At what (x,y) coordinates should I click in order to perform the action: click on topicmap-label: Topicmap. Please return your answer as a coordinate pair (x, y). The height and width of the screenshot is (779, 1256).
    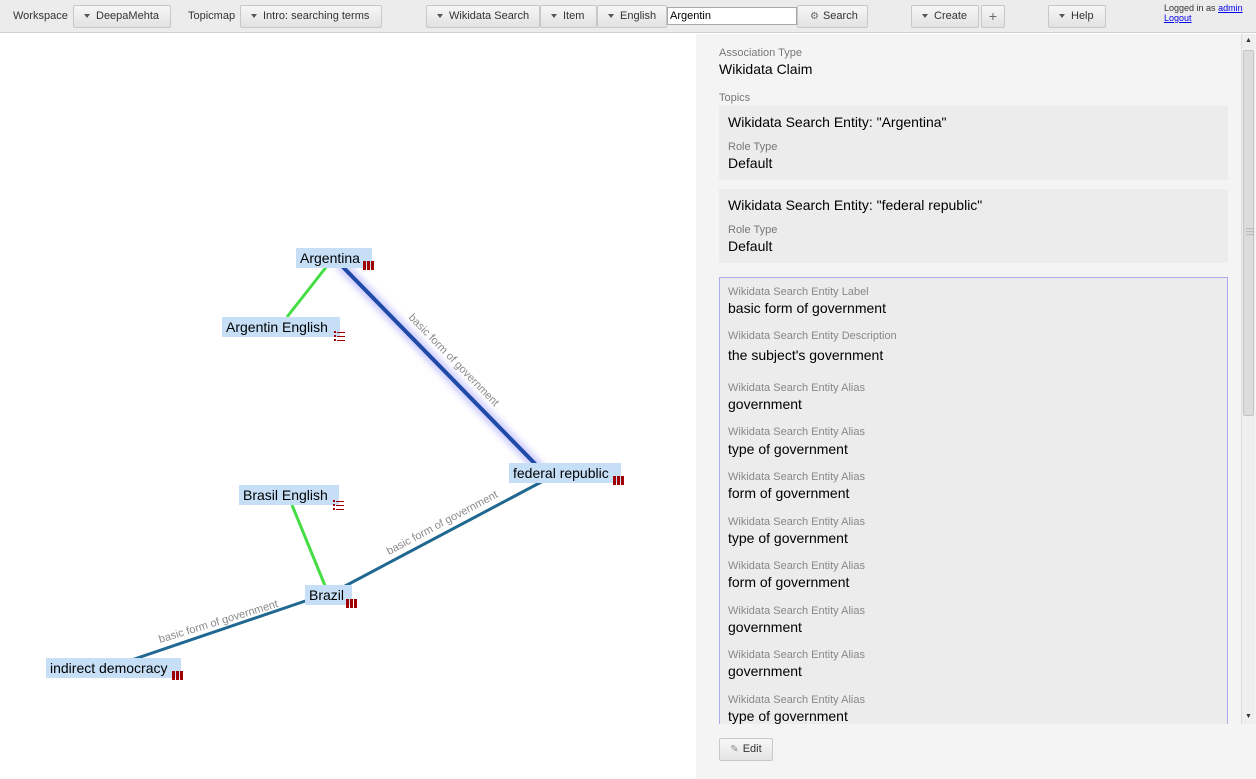
    Looking at the image, I should click on (212, 16).